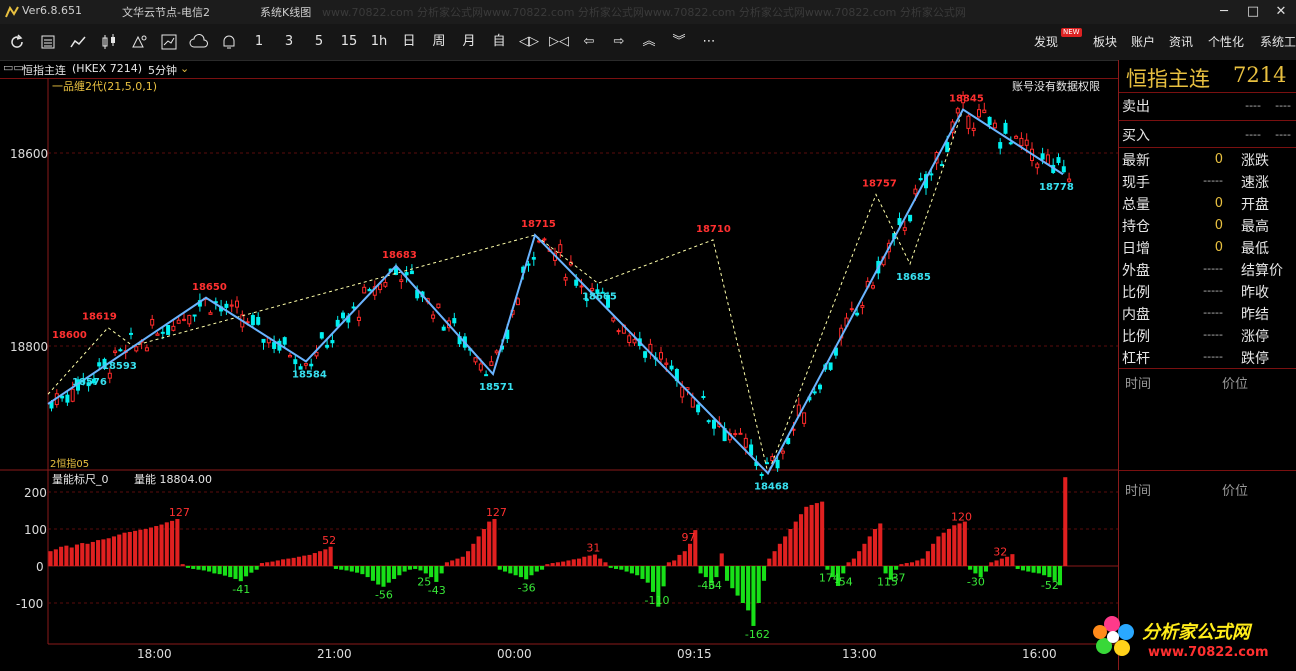  What do you see at coordinates (241, 589) in the screenshot?
I see `volume-label: -41` at bounding box center [241, 589].